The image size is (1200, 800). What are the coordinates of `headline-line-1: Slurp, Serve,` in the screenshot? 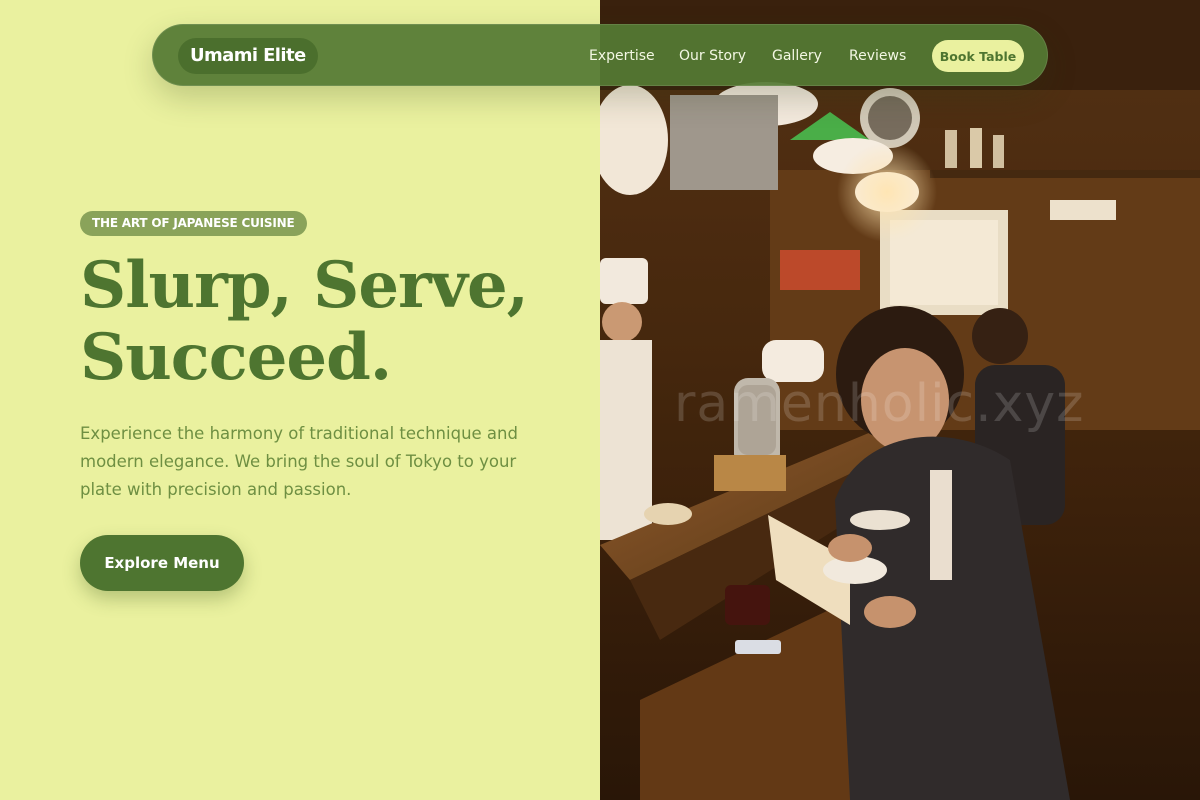 It's located at (304, 285).